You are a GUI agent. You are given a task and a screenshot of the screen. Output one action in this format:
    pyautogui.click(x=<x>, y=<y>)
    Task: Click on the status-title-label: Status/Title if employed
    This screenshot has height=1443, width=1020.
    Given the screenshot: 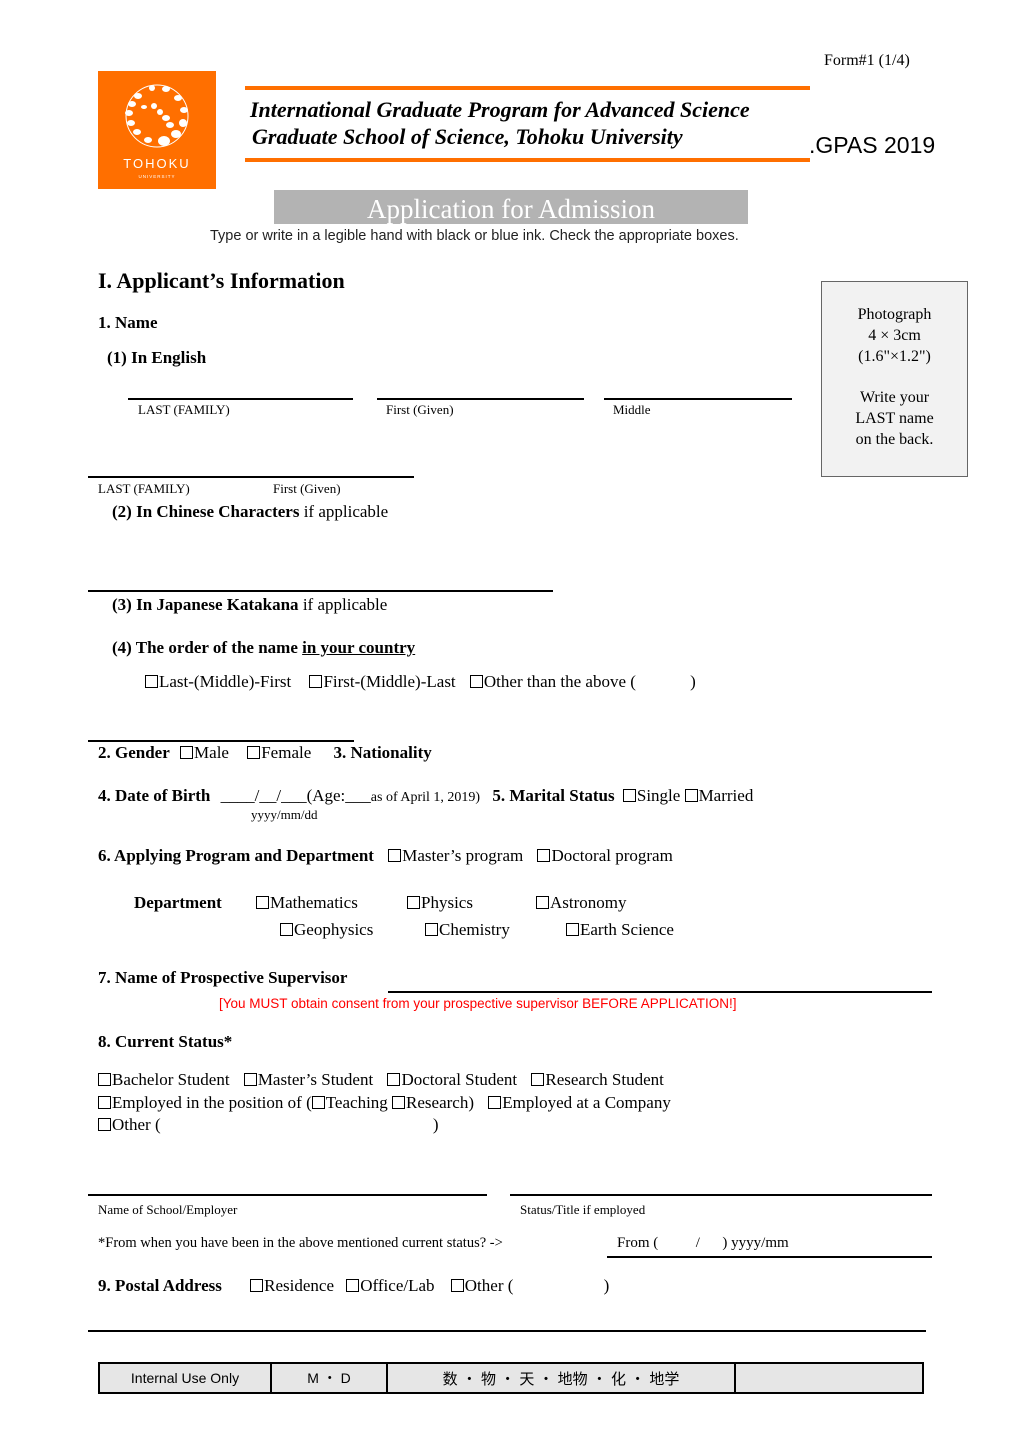 What is the action you would take?
    pyautogui.click(x=583, y=1209)
    